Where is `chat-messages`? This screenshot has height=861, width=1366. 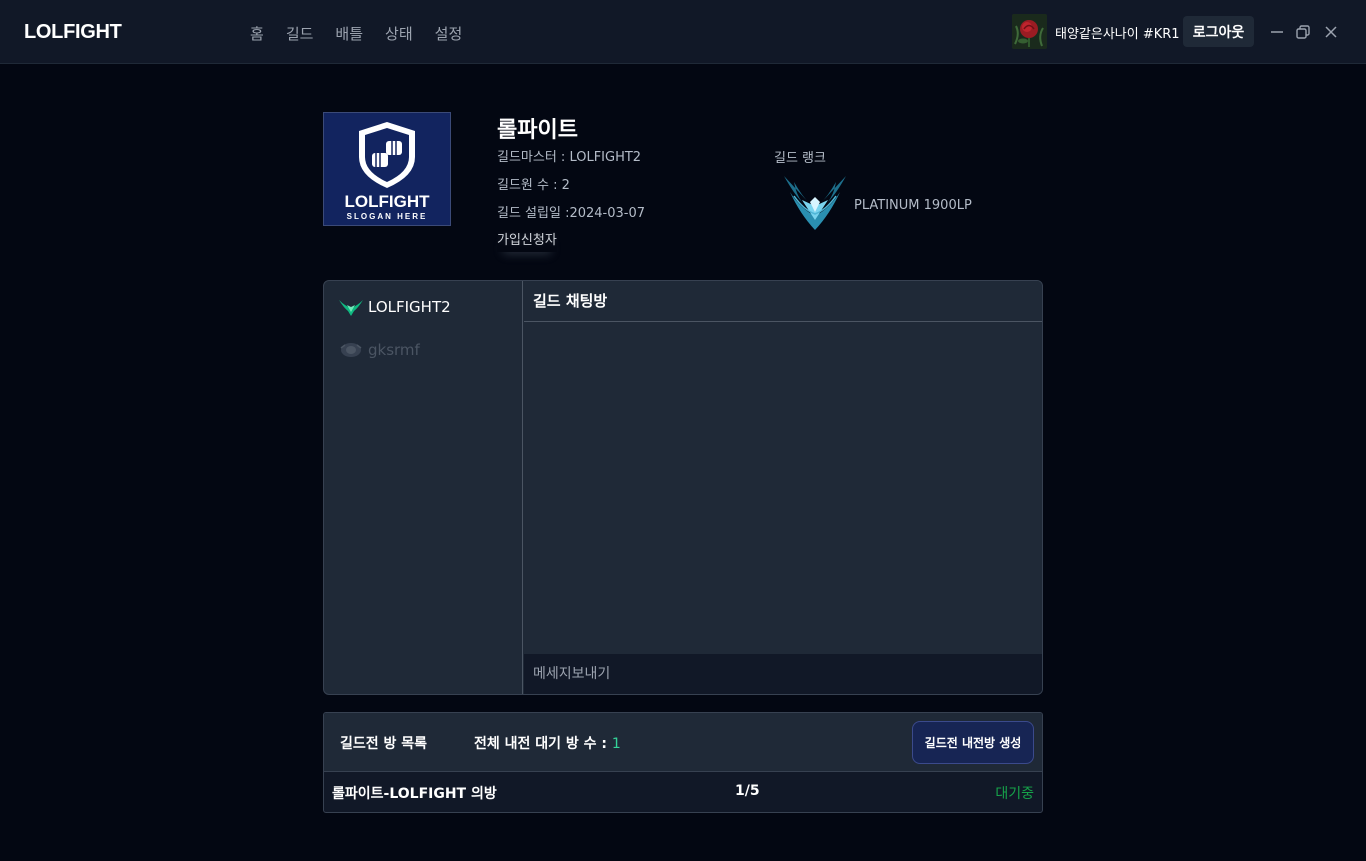 chat-messages is located at coordinates (783, 488).